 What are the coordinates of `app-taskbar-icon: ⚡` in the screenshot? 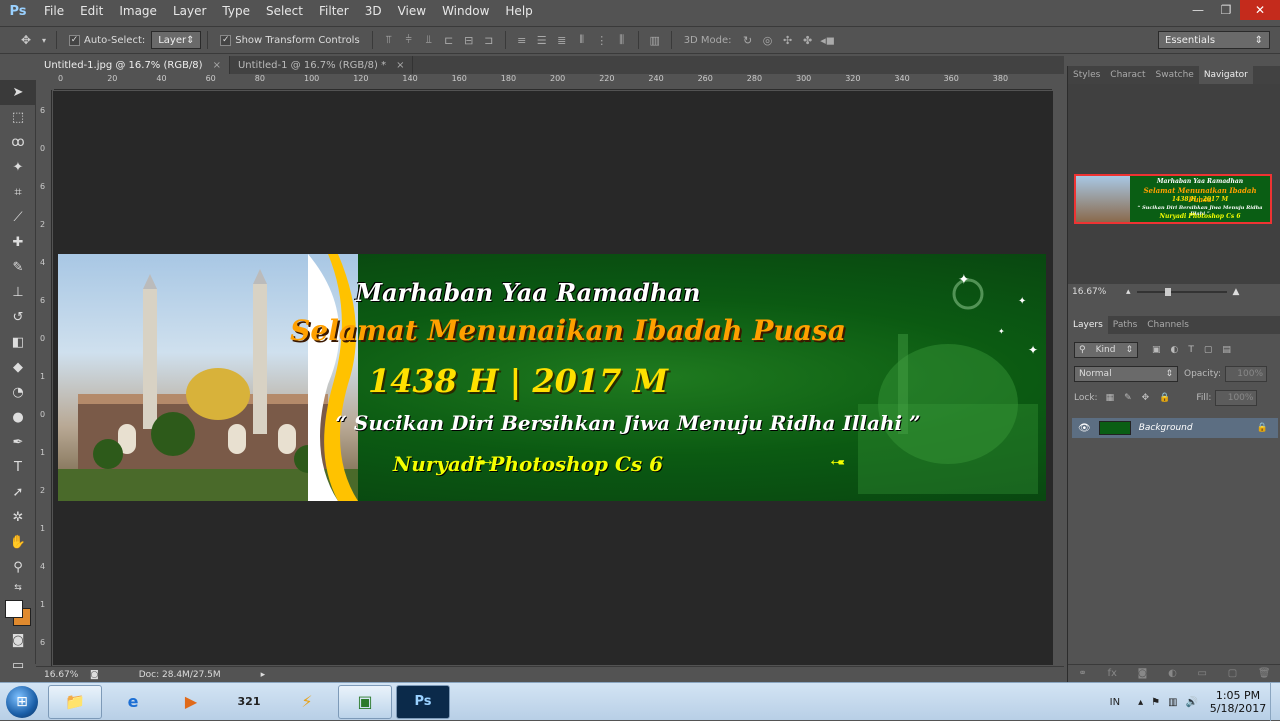 It's located at (307, 702).